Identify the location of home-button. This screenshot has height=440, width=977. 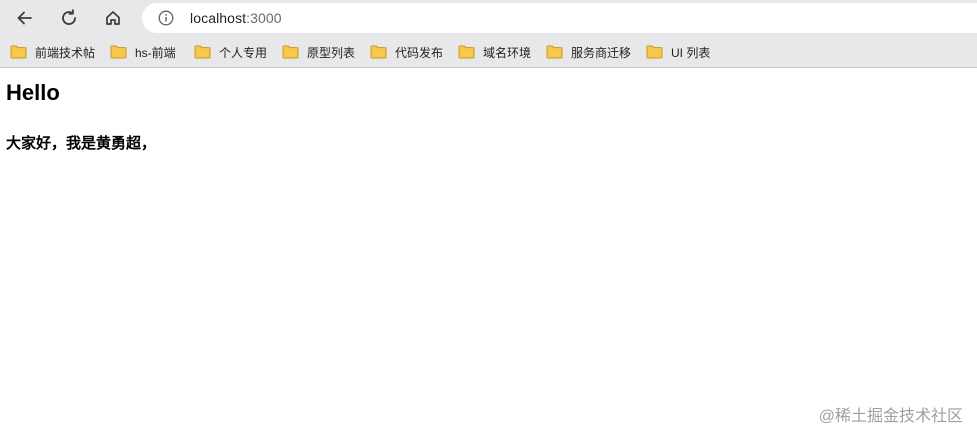
(113, 18).